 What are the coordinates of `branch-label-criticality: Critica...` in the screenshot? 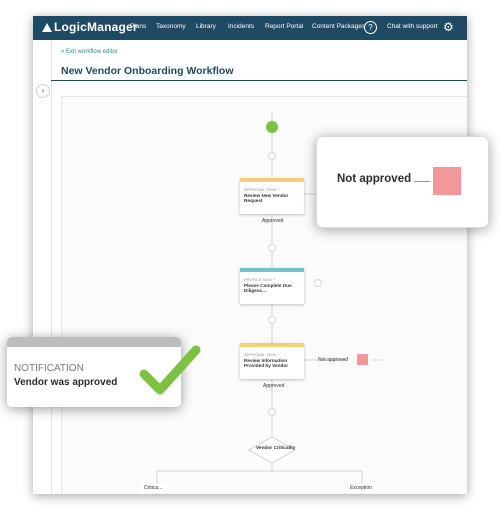 It's located at (153, 488).